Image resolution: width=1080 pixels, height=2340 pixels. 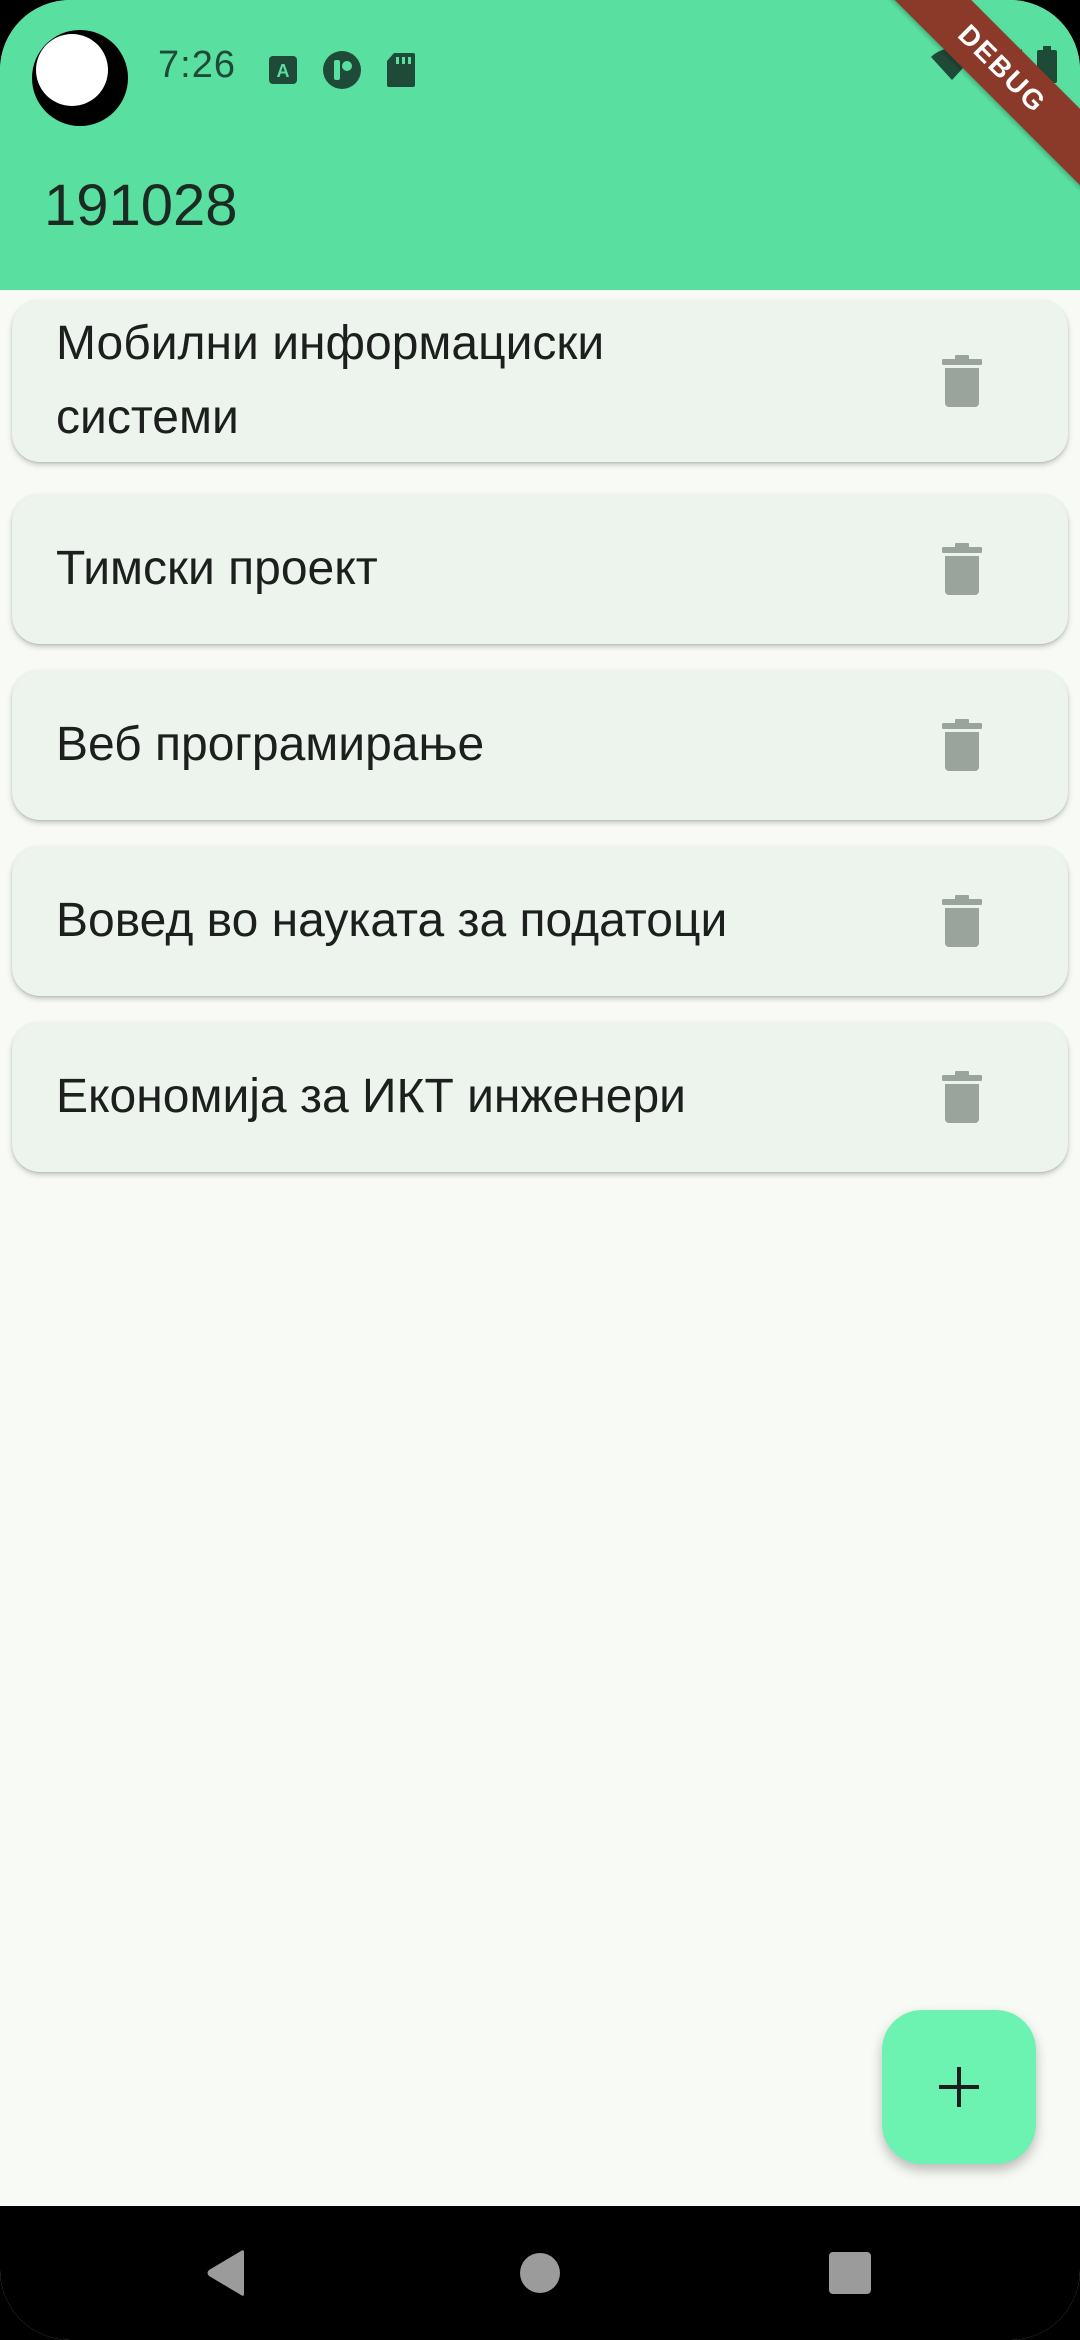 What do you see at coordinates (540, 745) in the screenshot?
I see `list-item: Веб програмирање` at bounding box center [540, 745].